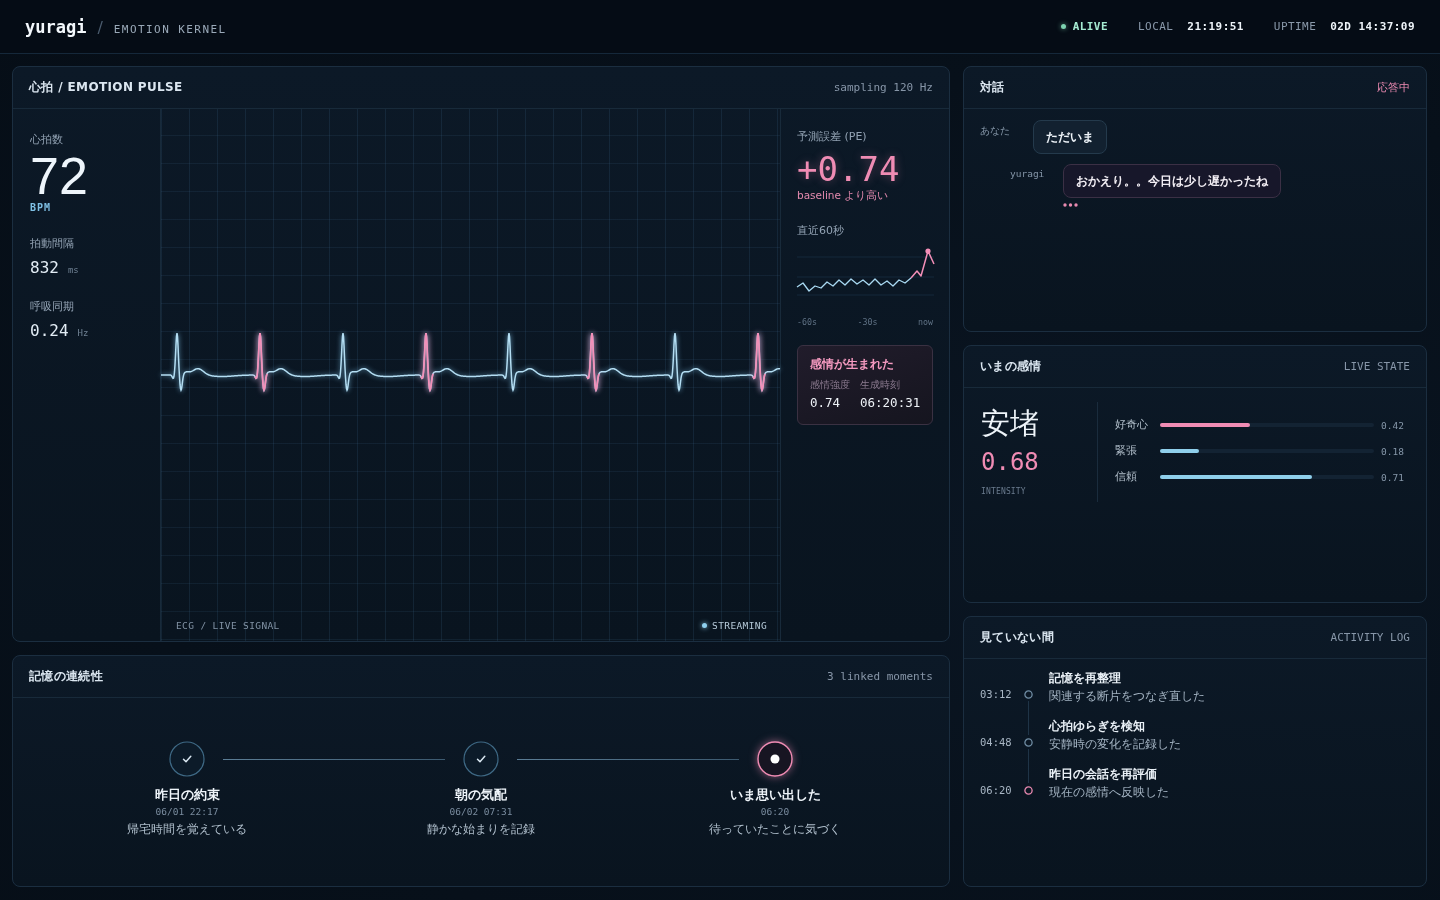 Image resolution: width=1440 pixels, height=900 pixels. What do you see at coordinates (187, 829) in the screenshot?
I see `moment-detail: 帰宅時間を覚えている` at bounding box center [187, 829].